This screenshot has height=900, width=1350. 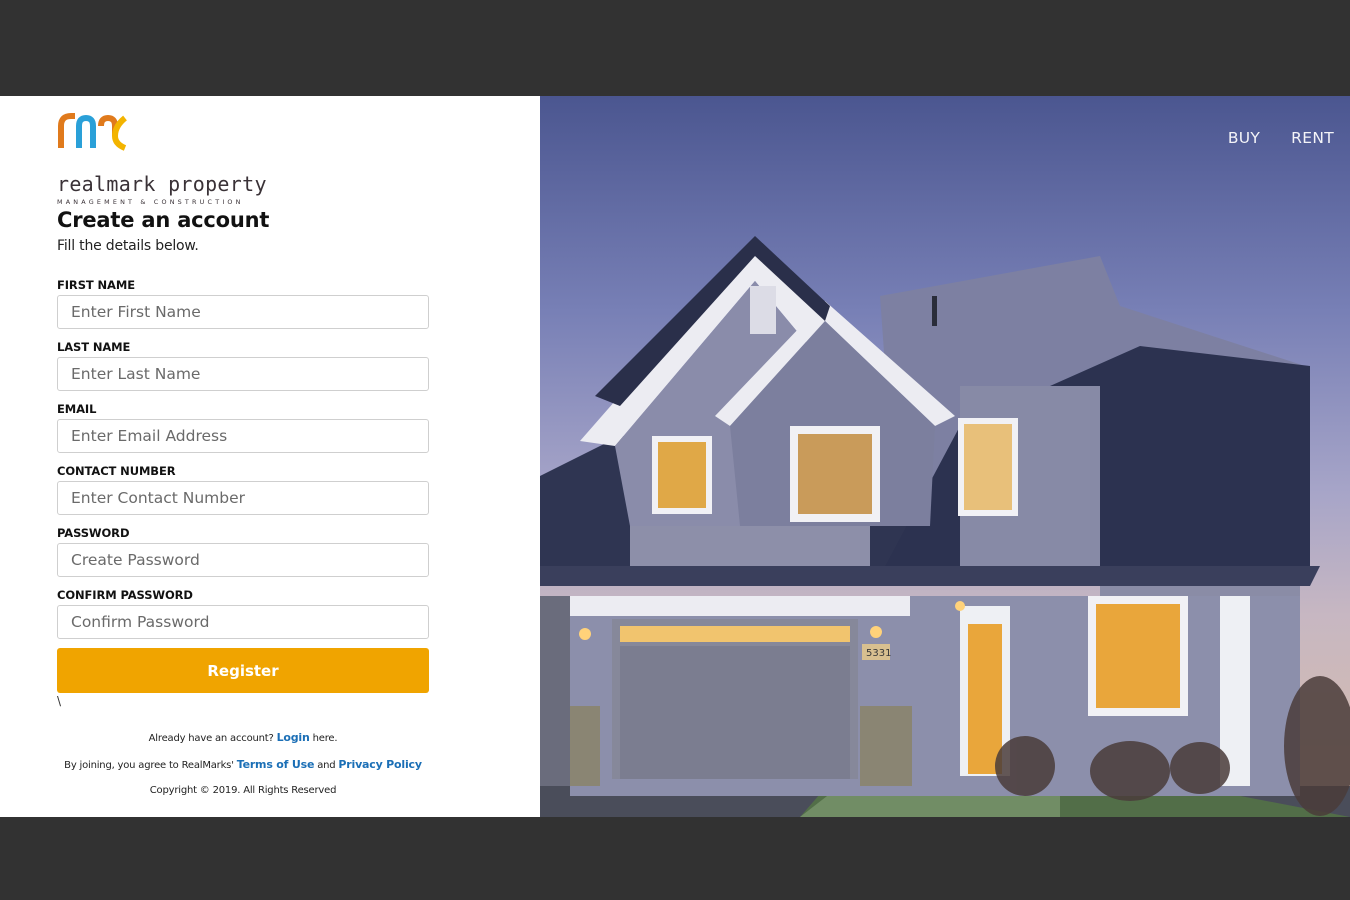 I want to click on terms-prefix: By joining, you agree to RealMarks', so click(x=149, y=765).